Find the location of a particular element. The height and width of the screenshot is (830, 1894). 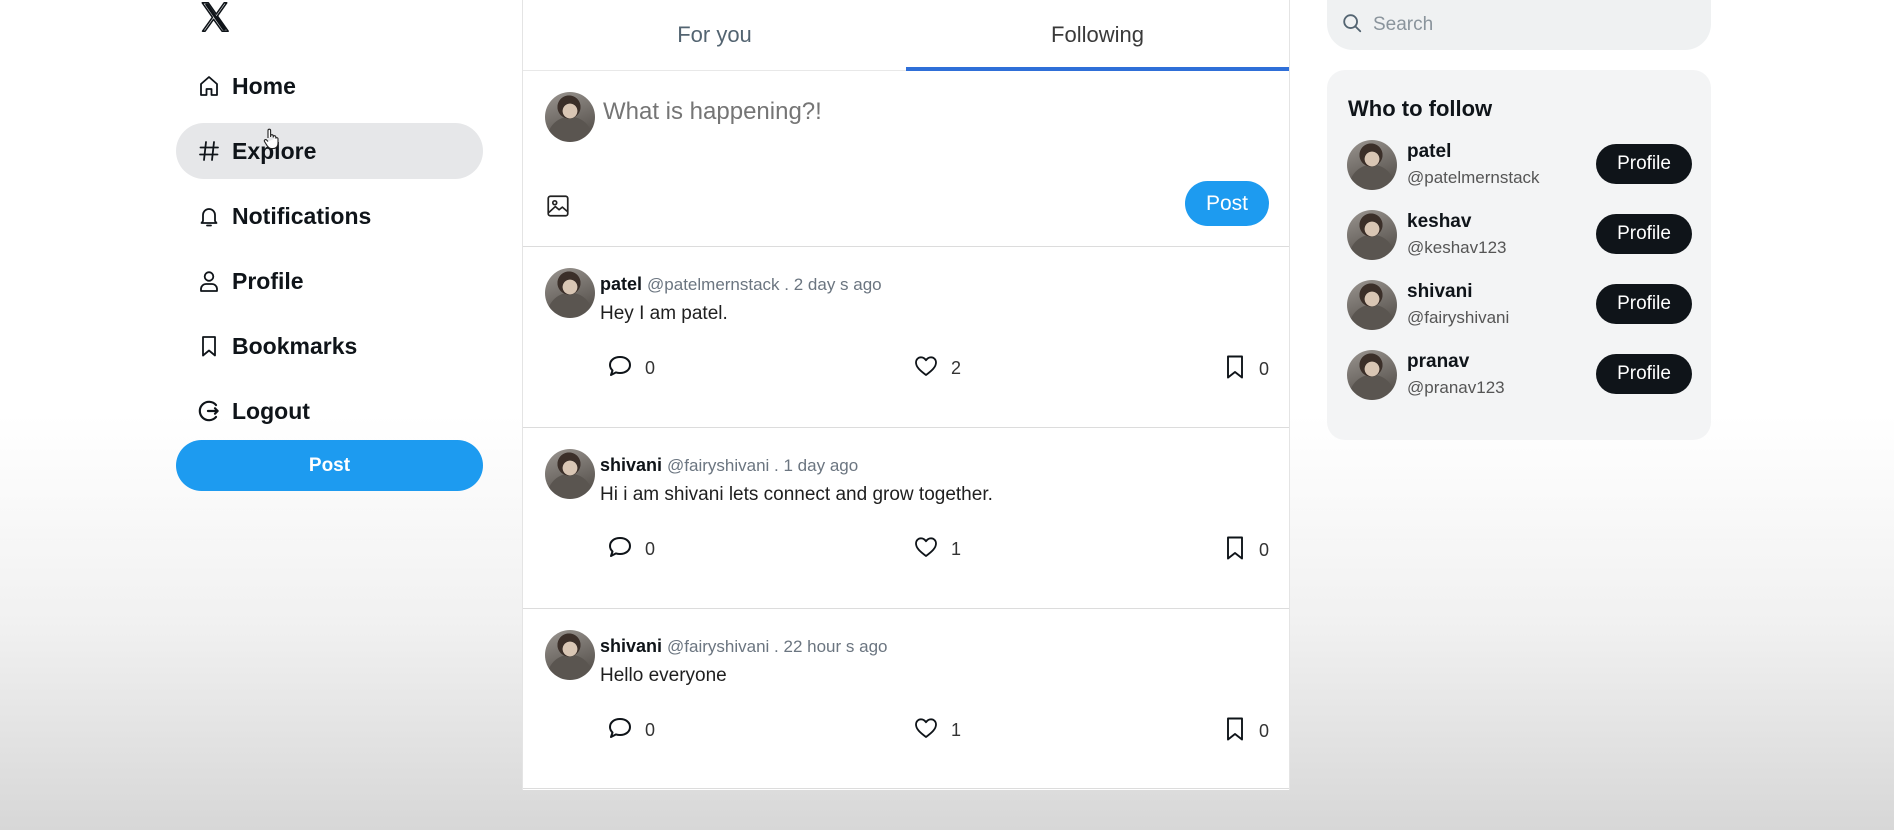

follow-suggestion: keshav @keshav123 Profile is located at coordinates (1519, 235).